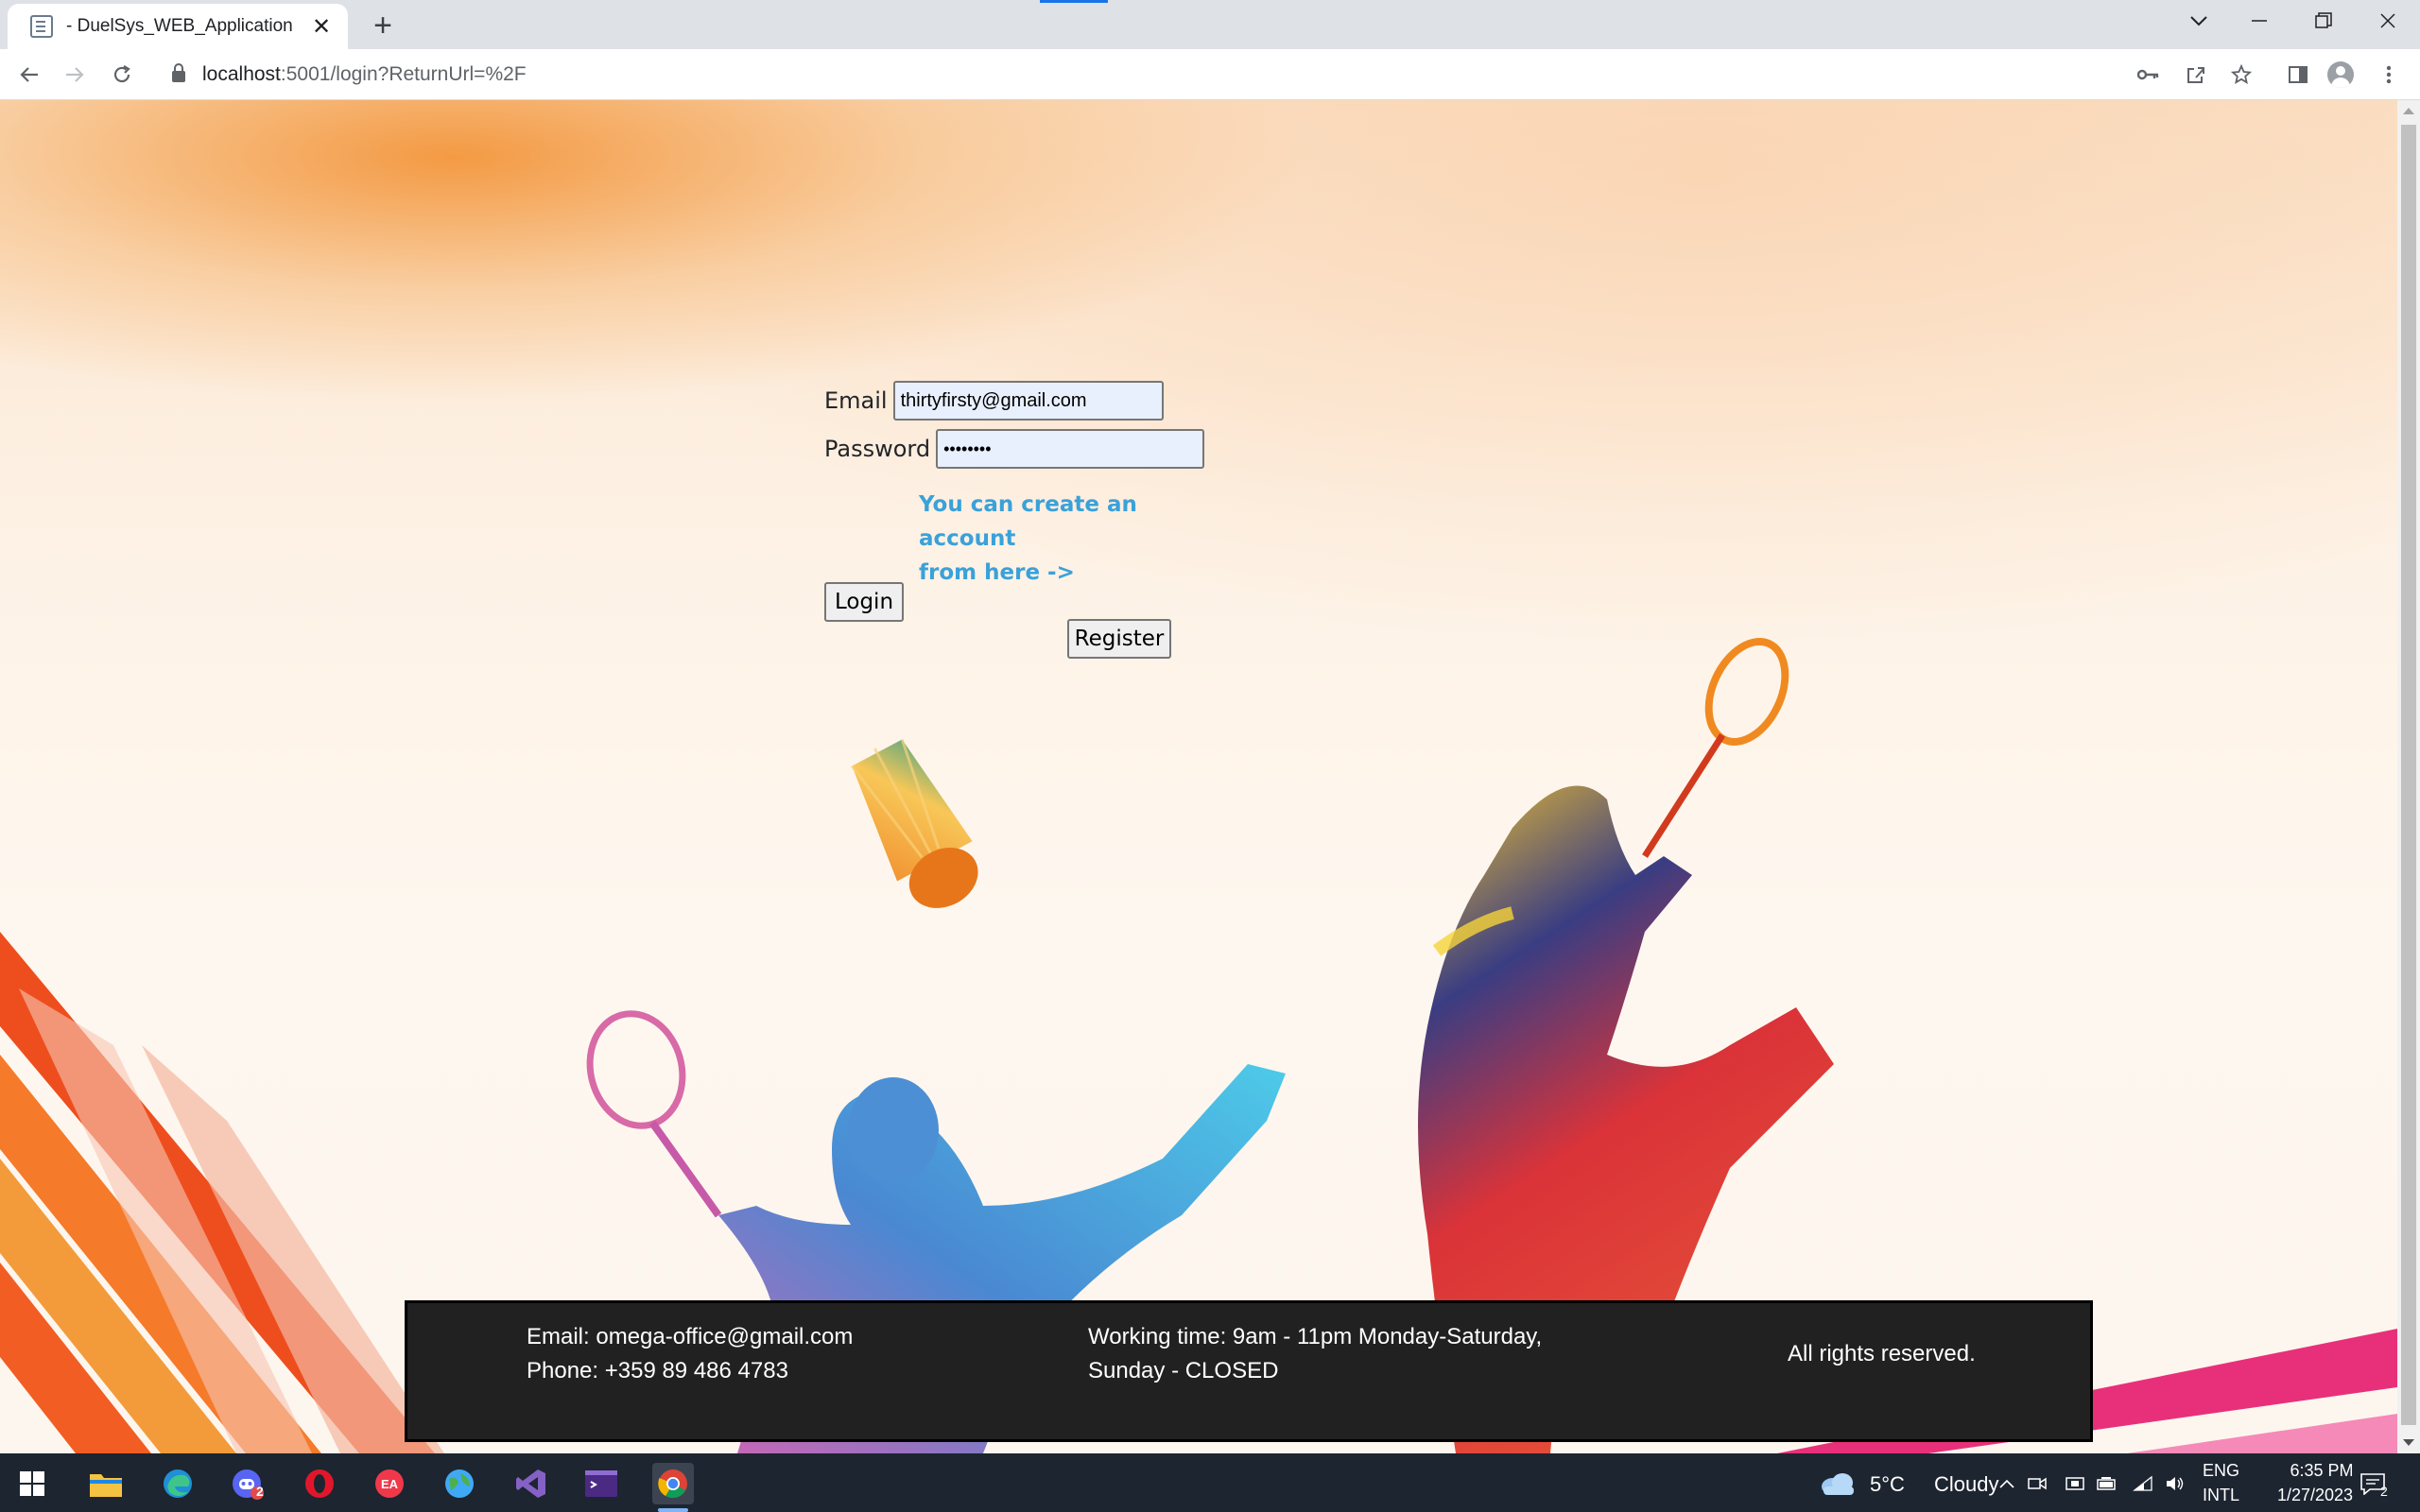 This screenshot has height=1512, width=2420. I want to click on email-input, so click(1028, 401).